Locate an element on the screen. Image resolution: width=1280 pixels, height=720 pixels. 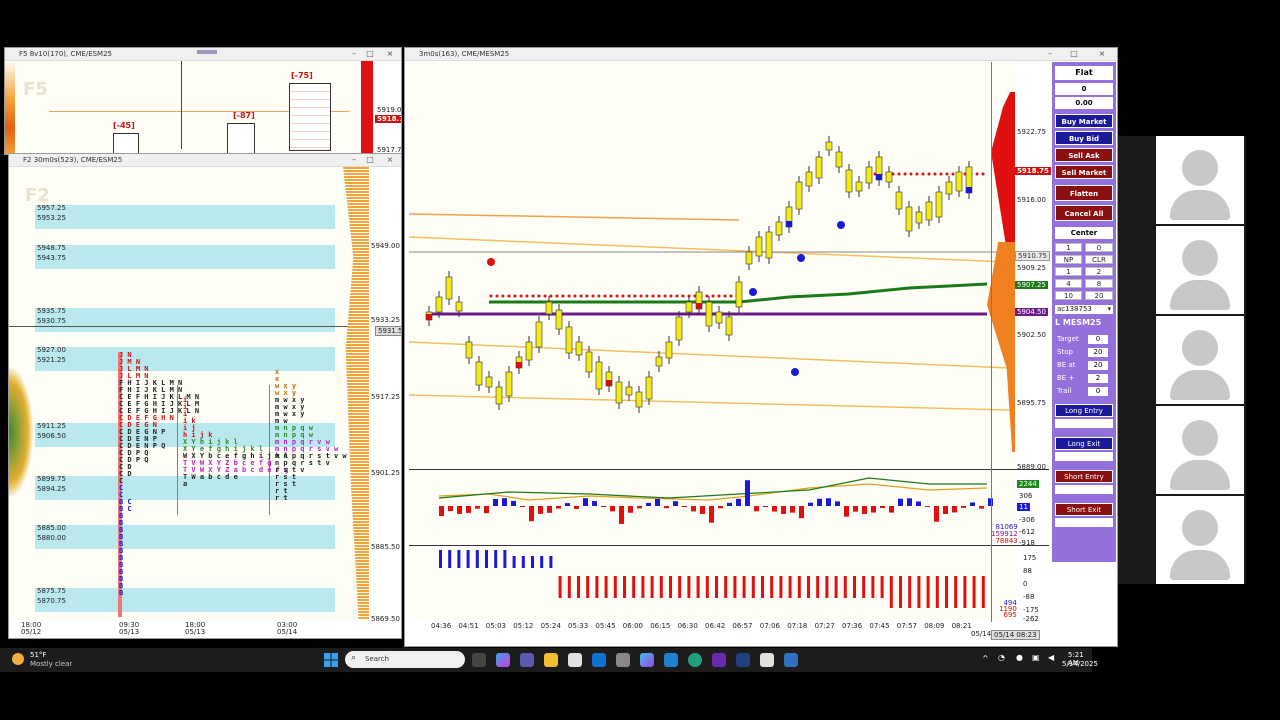
buy-market-button: Buy Market is located at coordinates (1084, 121).